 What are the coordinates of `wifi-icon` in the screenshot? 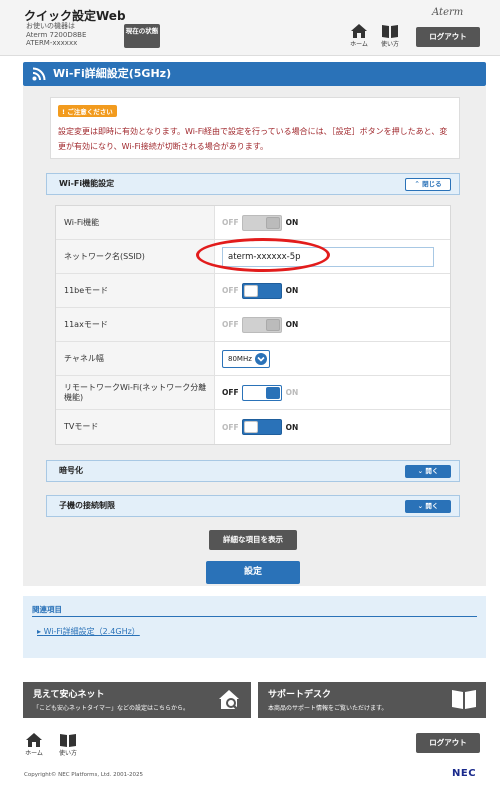 It's located at (39, 74).